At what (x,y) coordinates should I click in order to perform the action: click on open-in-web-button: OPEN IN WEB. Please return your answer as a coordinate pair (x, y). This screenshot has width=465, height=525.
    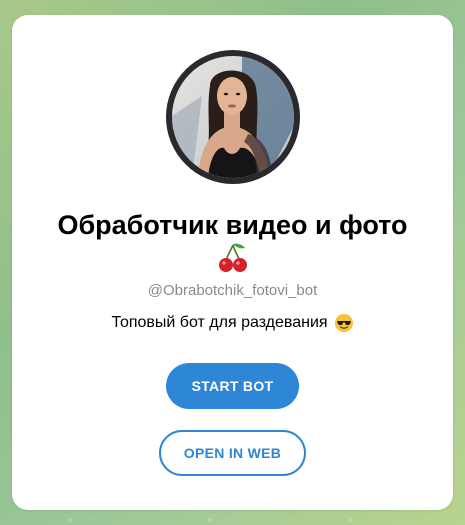
    Looking at the image, I should click on (232, 453).